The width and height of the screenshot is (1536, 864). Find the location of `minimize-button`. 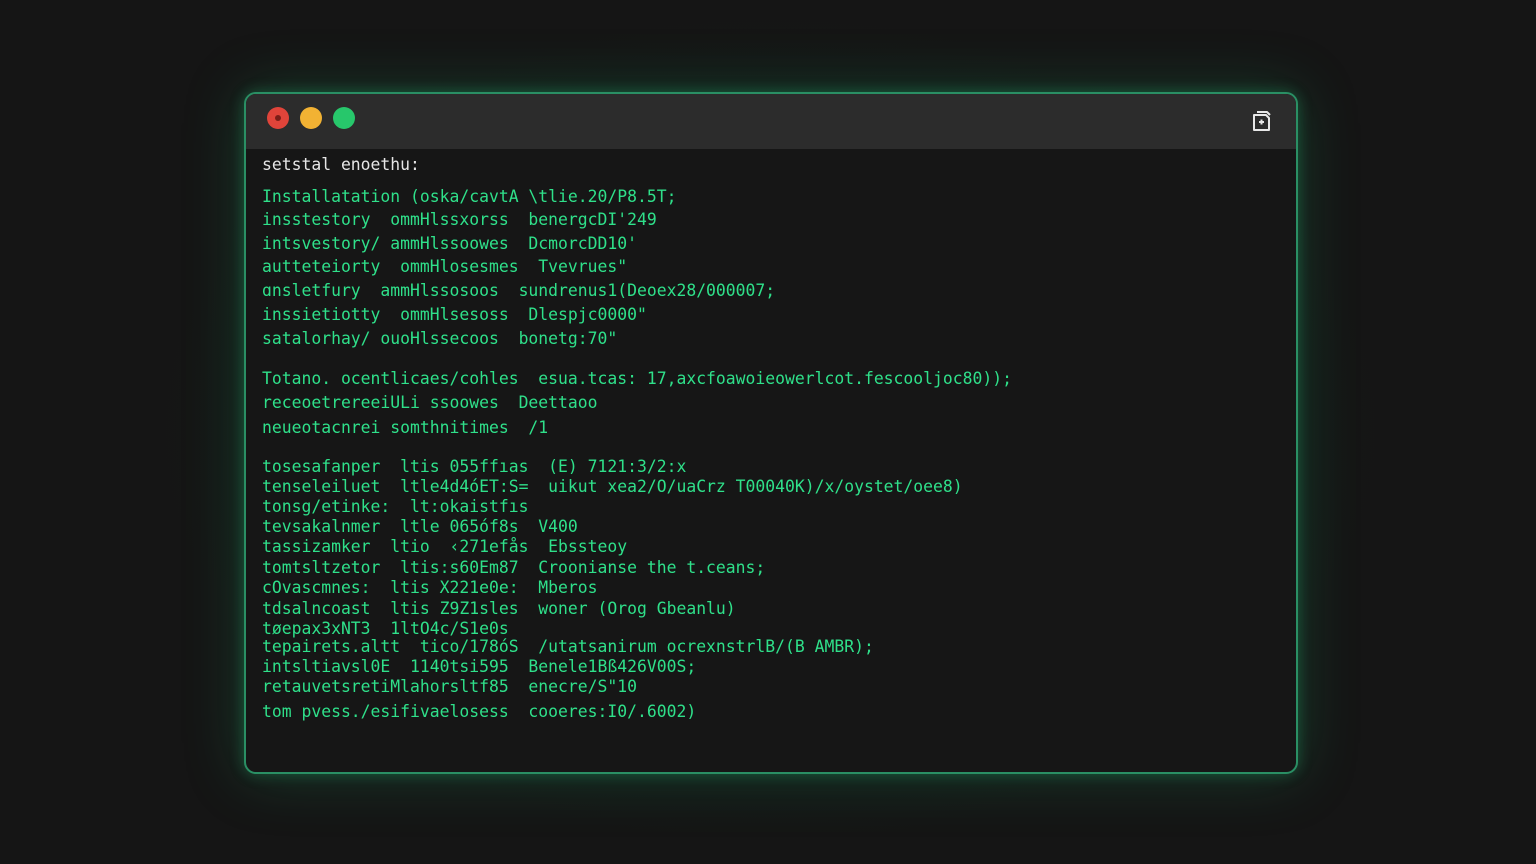

minimize-button is located at coordinates (311, 118).